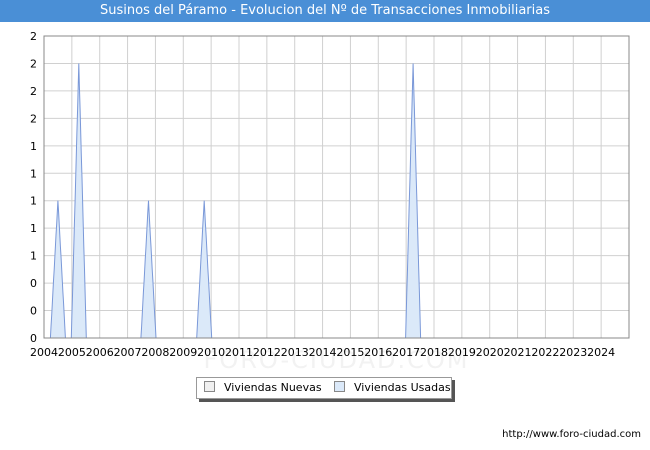 The width and height of the screenshot is (650, 450). I want to click on legend: Viviendas Nuevas Viviendas Usadas, so click(324, 388).